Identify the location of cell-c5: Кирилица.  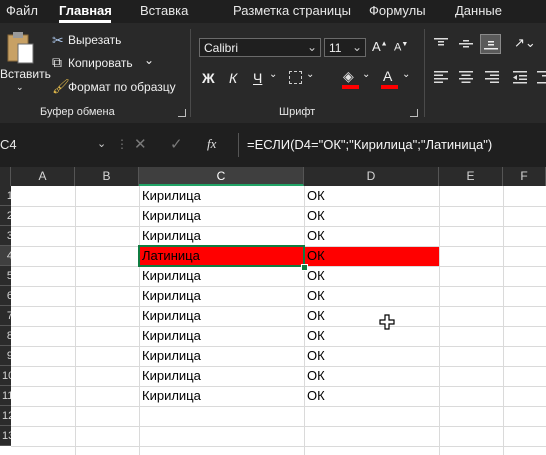
(170, 276).